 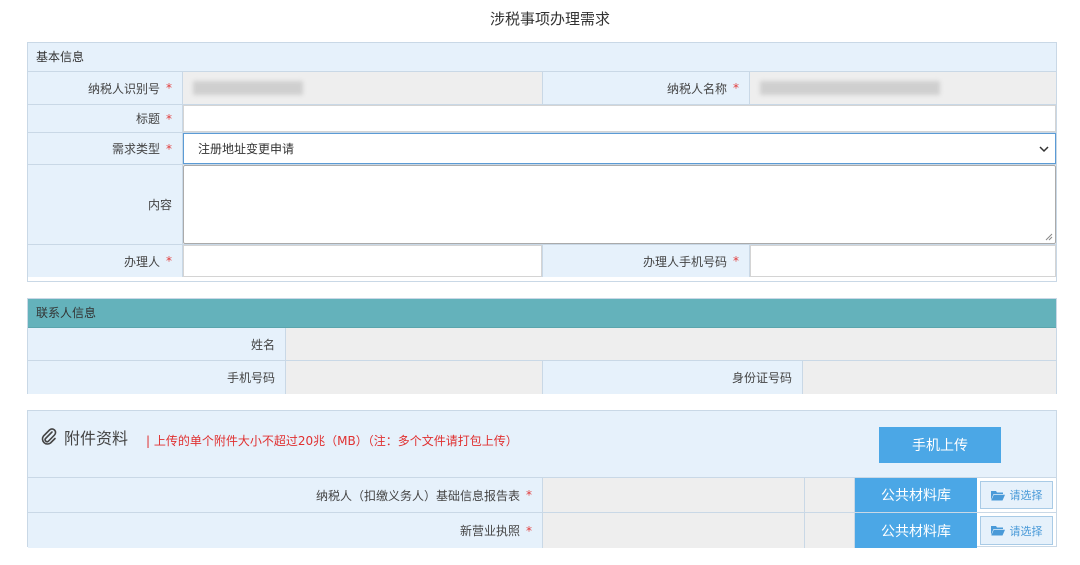 What do you see at coordinates (671, 344) in the screenshot?
I see `contact-name-field` at bounding box center [671, 344].